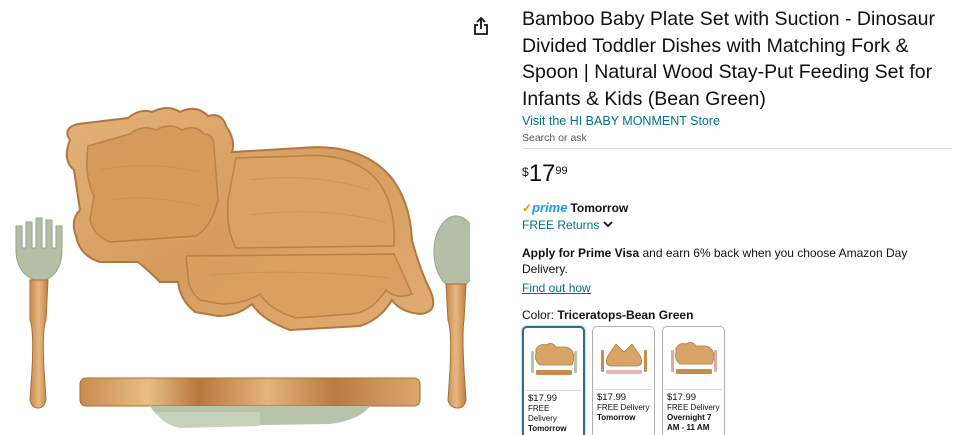  I want to click on fork, so click(39, 313).